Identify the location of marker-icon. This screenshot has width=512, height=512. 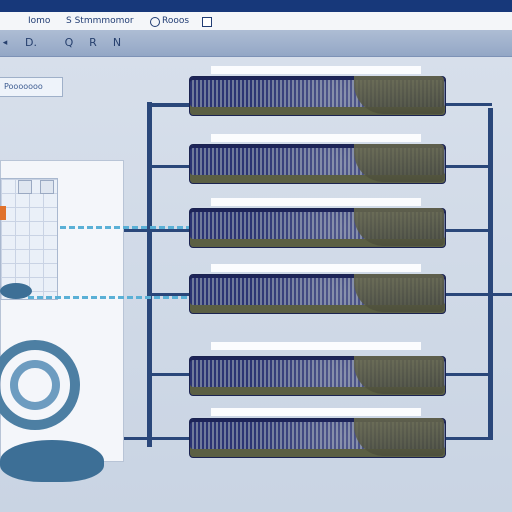
(3, 213).